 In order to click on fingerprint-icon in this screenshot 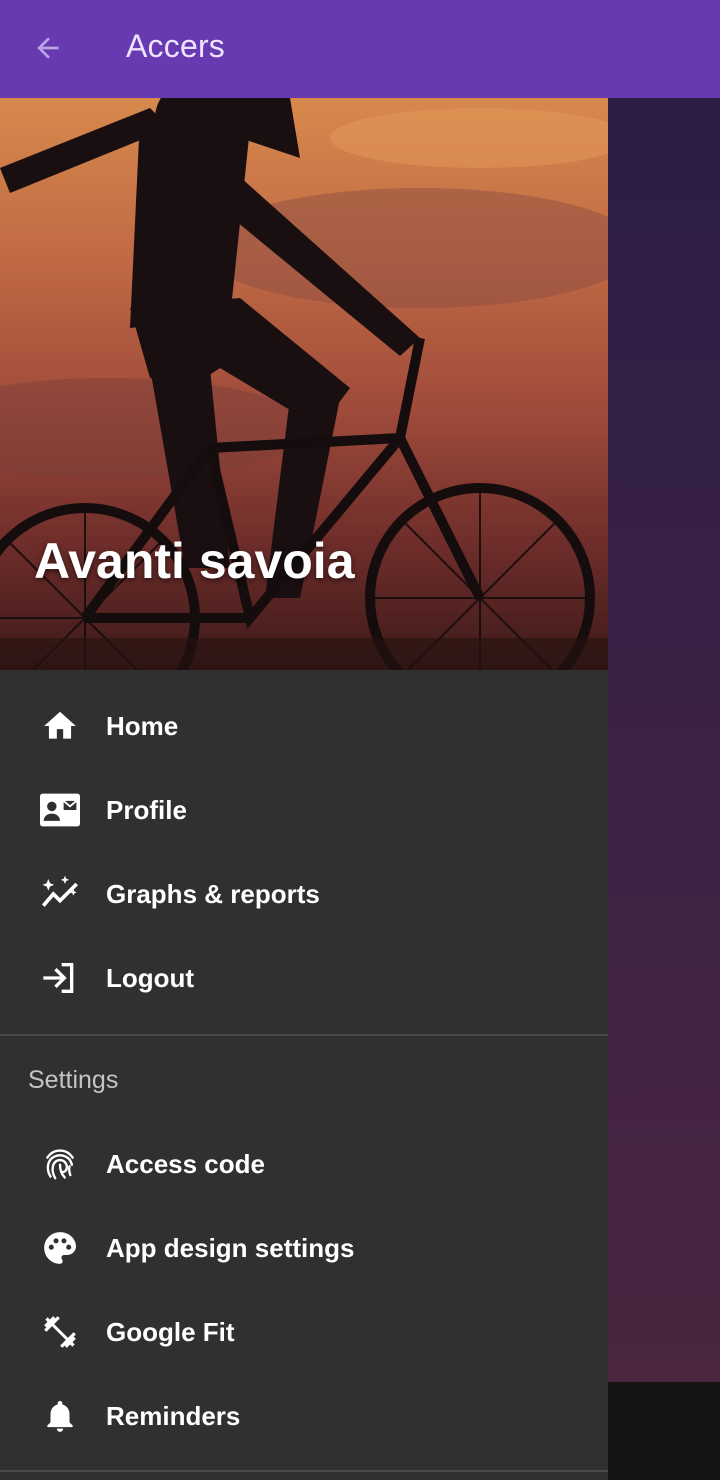, I will do `click(60, 1164)`.